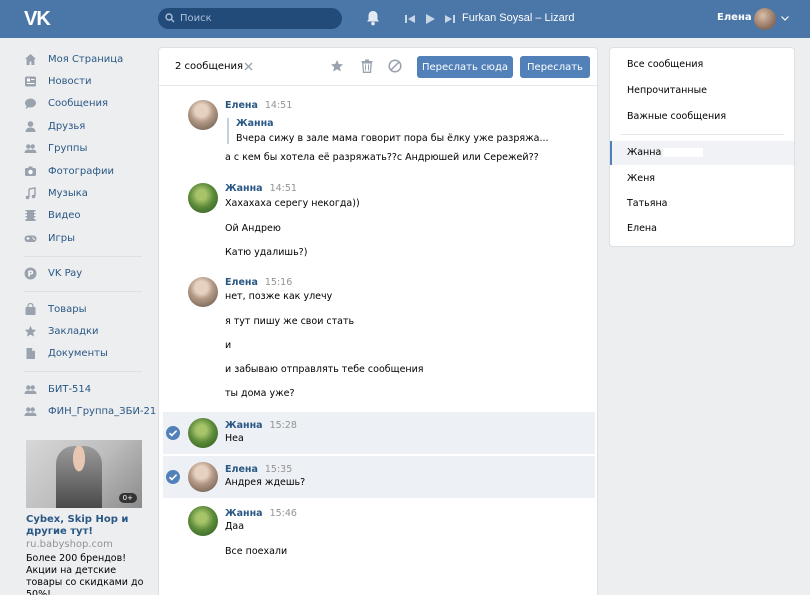  Describe the element at coordinates (84, 193) in the screenshot. I see `sidebar-item-music: Музыка` at that location.